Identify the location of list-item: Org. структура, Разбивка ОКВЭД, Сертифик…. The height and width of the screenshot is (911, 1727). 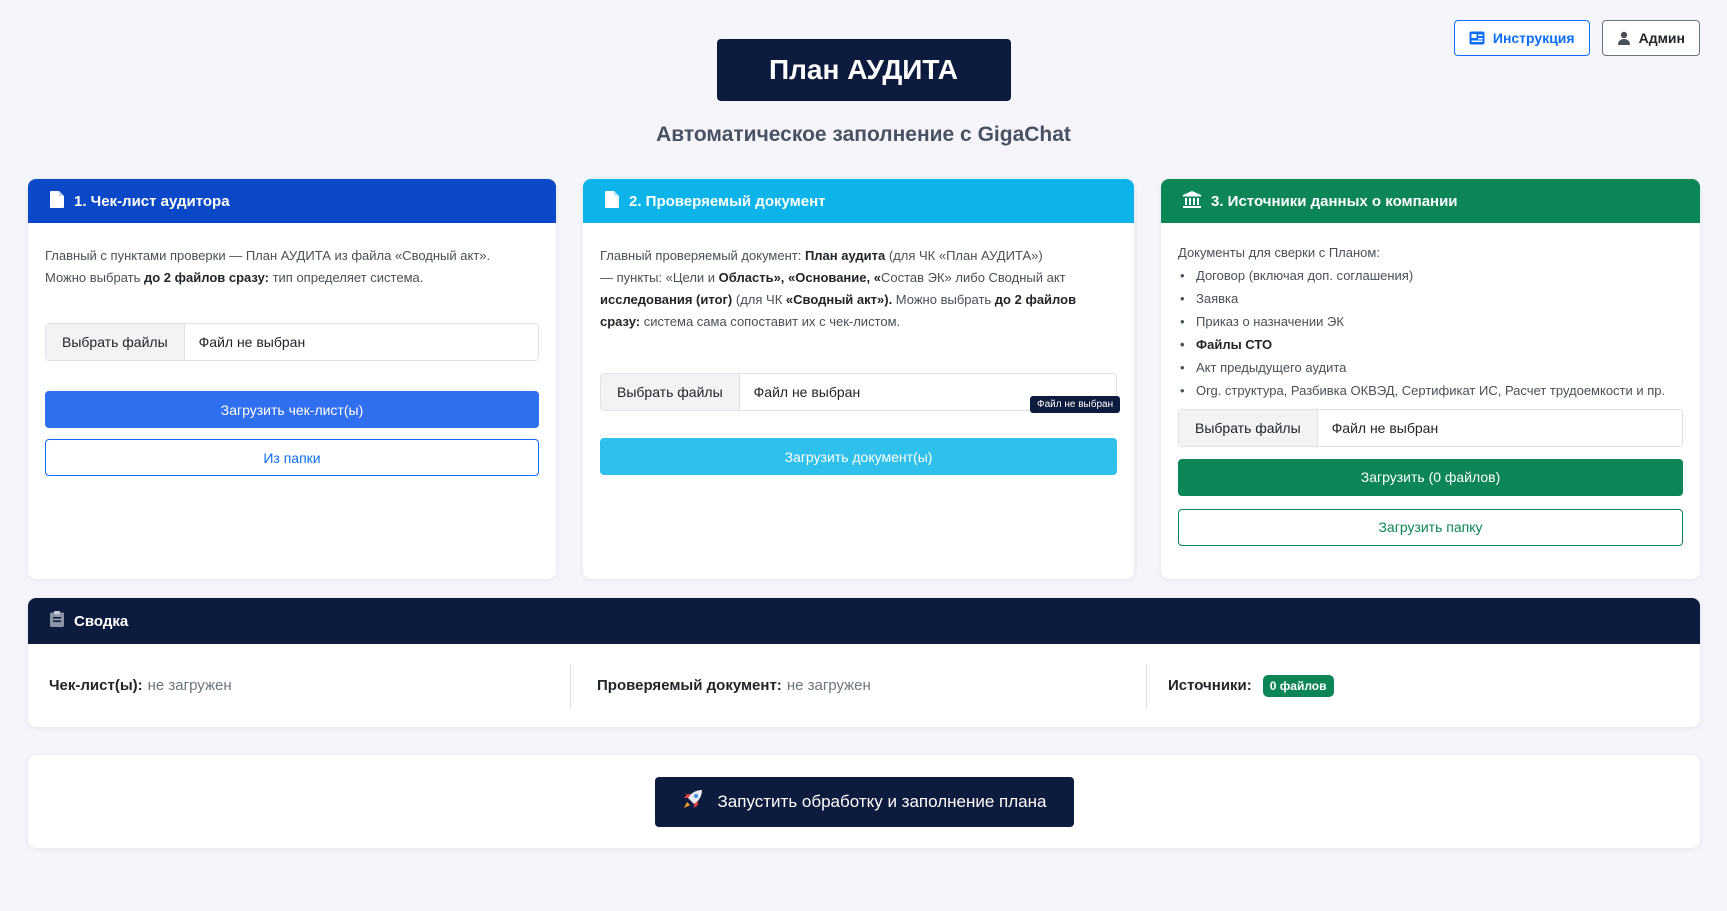
(1430, 390).